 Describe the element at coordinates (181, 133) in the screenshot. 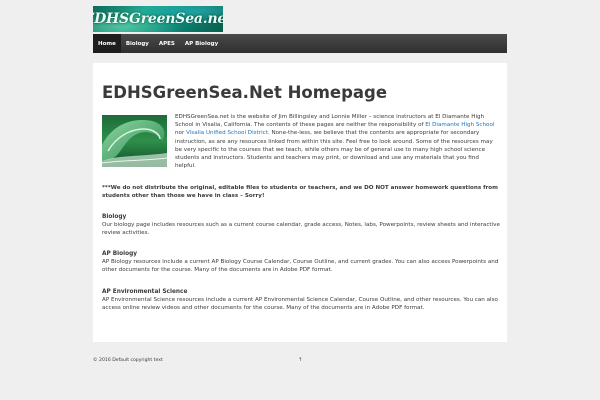

I see `intro-text-2: nor` at that location.